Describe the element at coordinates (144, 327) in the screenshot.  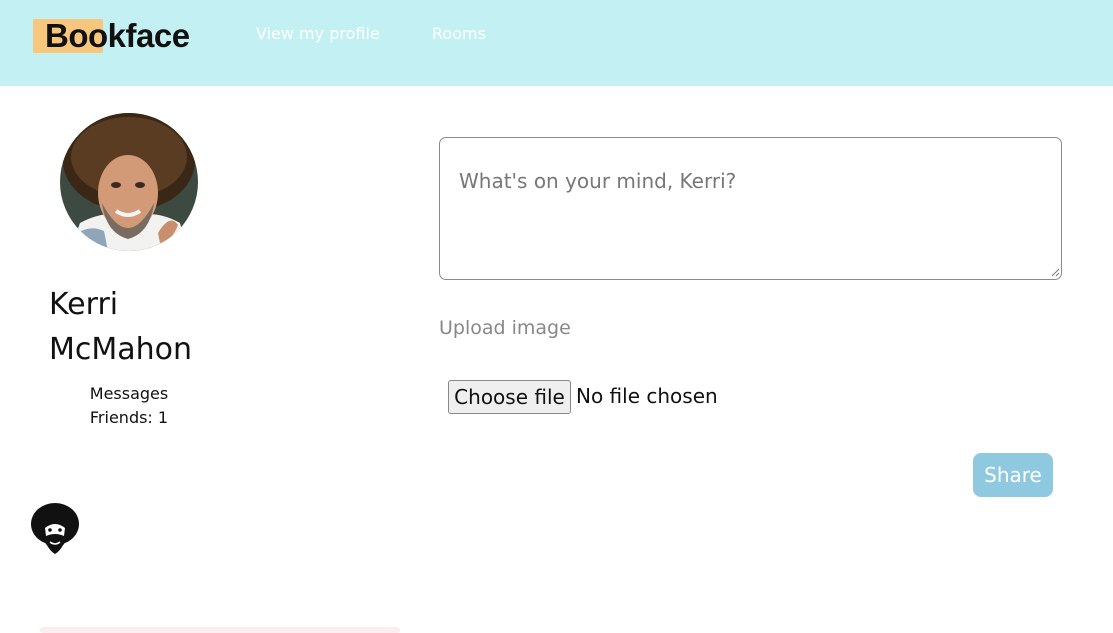
I see `profile-name: Kerri McMahon` at that location.